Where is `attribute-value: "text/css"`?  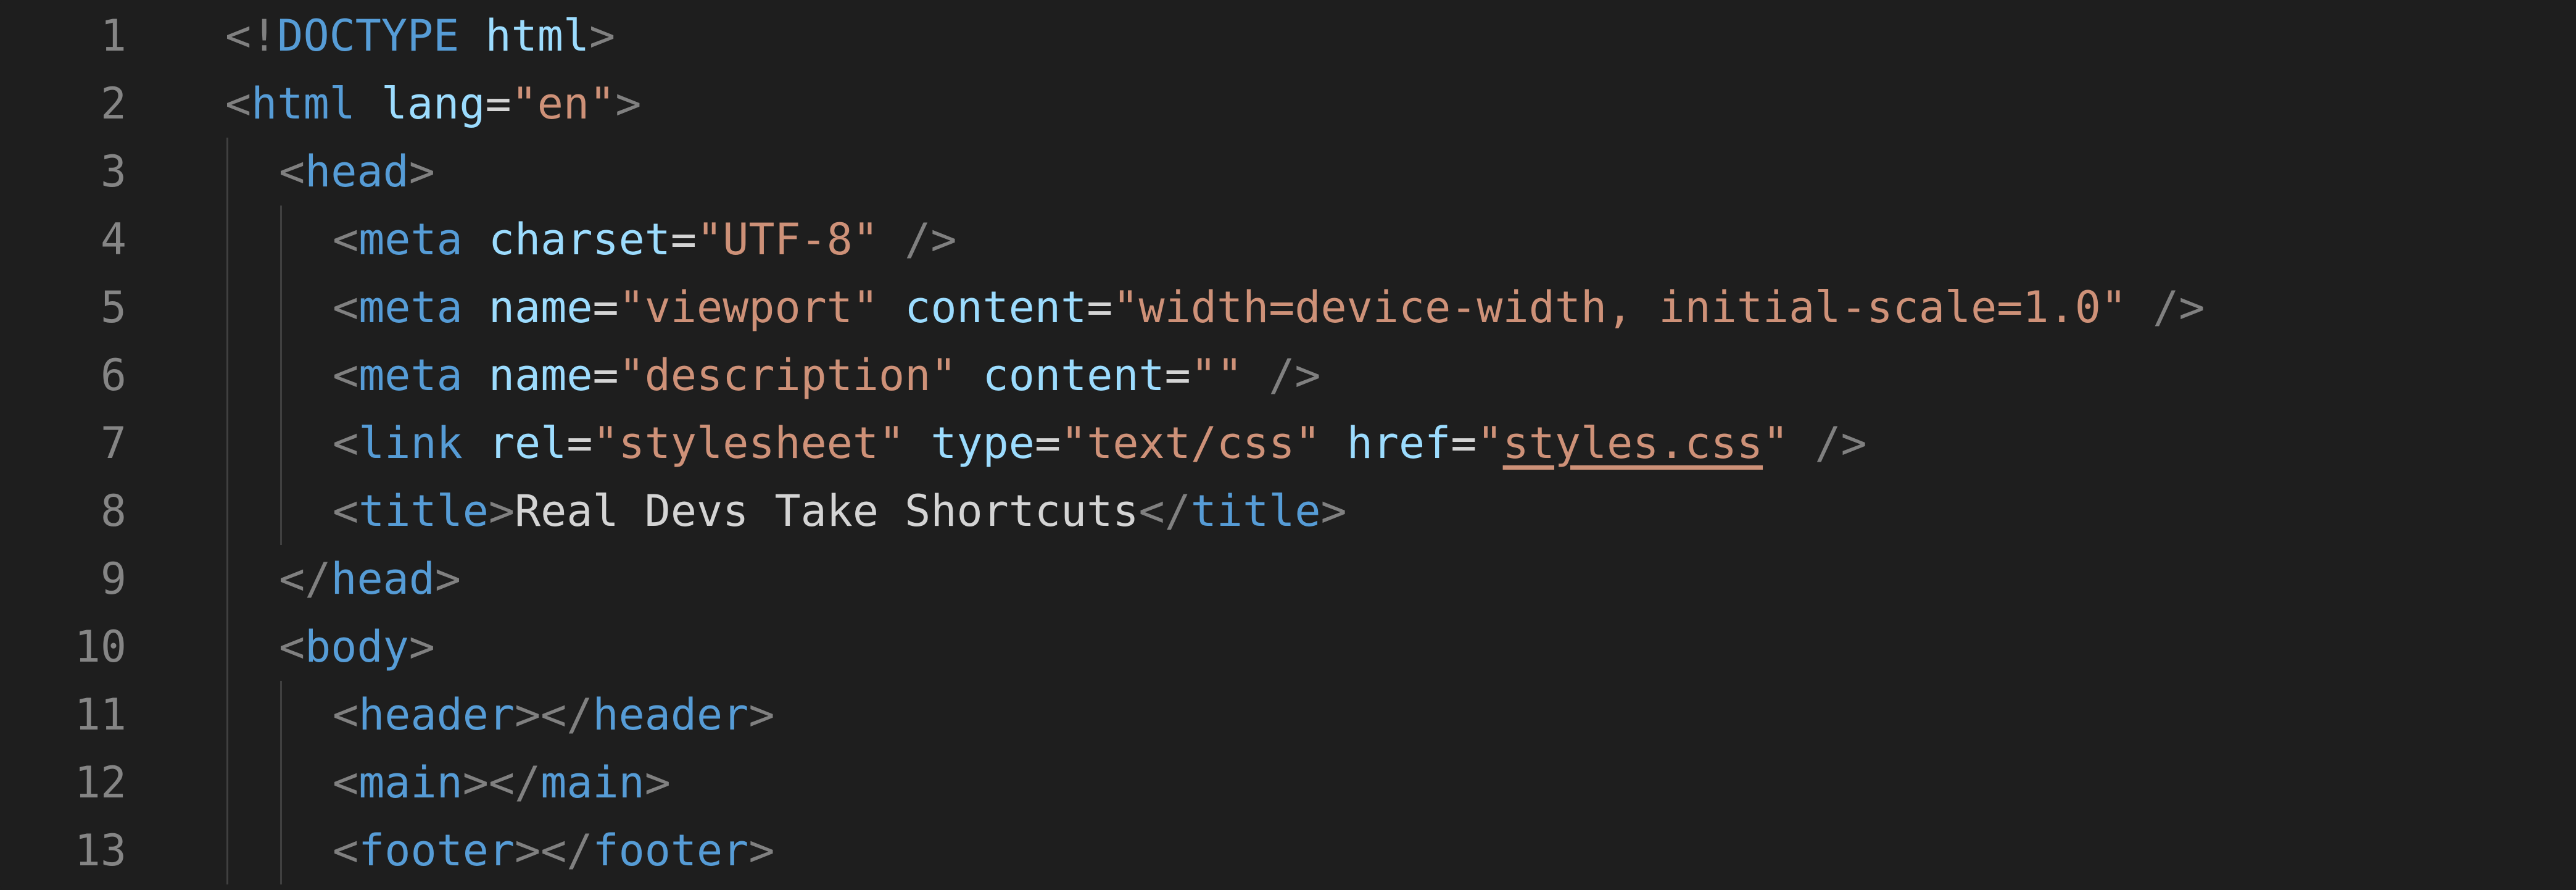
attribute-value: "text/css" is located at coordinates (1191, 443).